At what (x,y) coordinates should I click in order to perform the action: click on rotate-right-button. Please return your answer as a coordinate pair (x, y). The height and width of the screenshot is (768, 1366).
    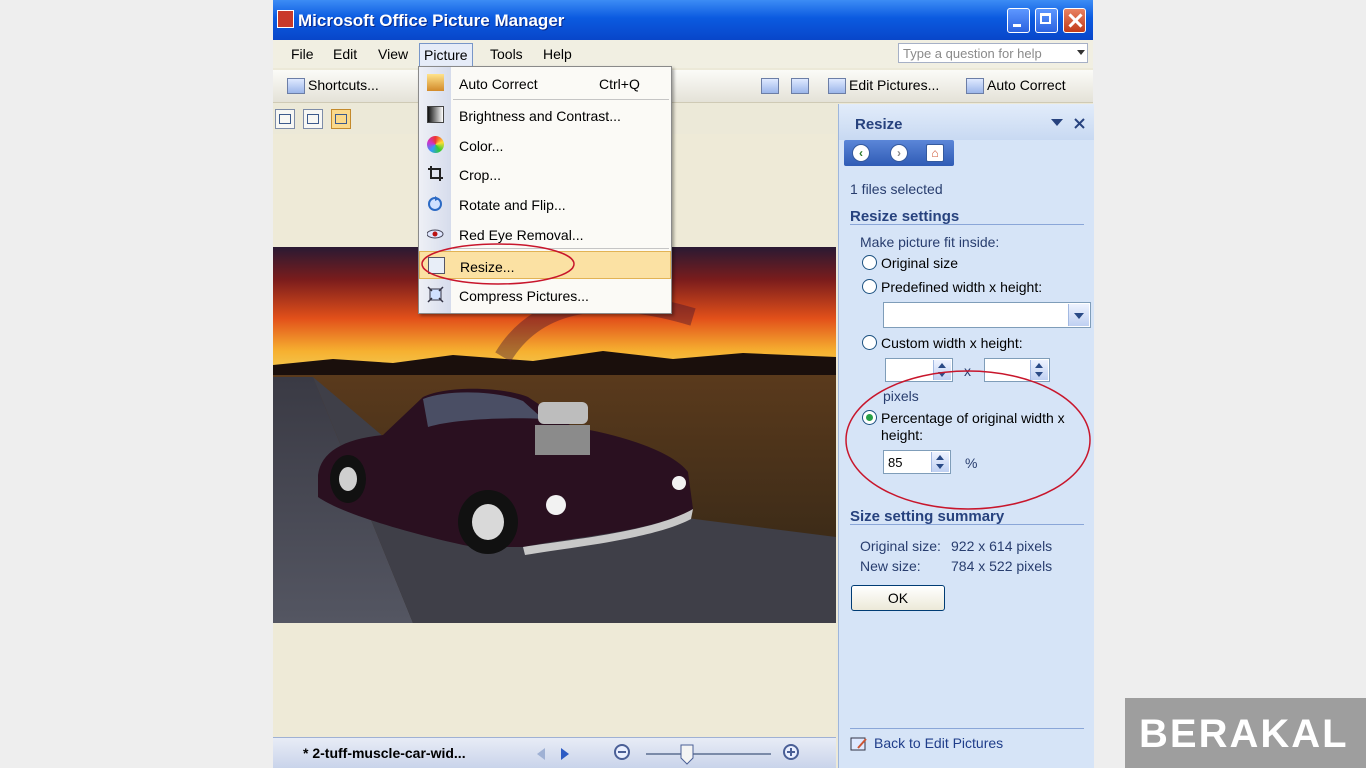
    Looking at the image, I should click on (801, 86).